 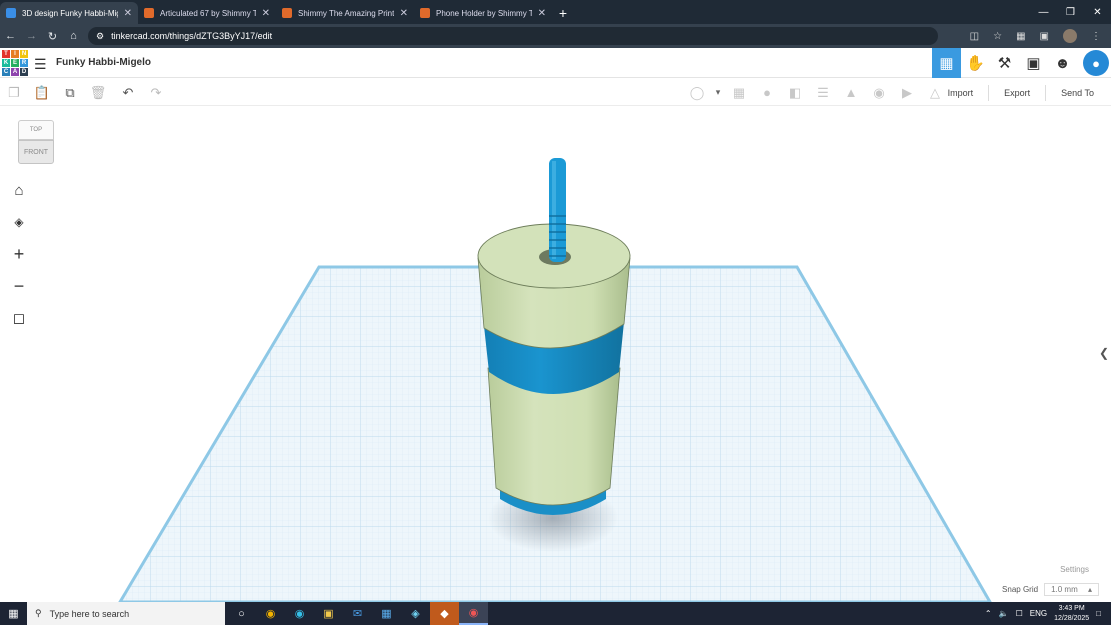 What do you see at coordinates (345, 13) in the screenshot?
I see `browser-tab-2: Shimmy The Amazing Printer | … ✕` at bounding box center [345, 13].